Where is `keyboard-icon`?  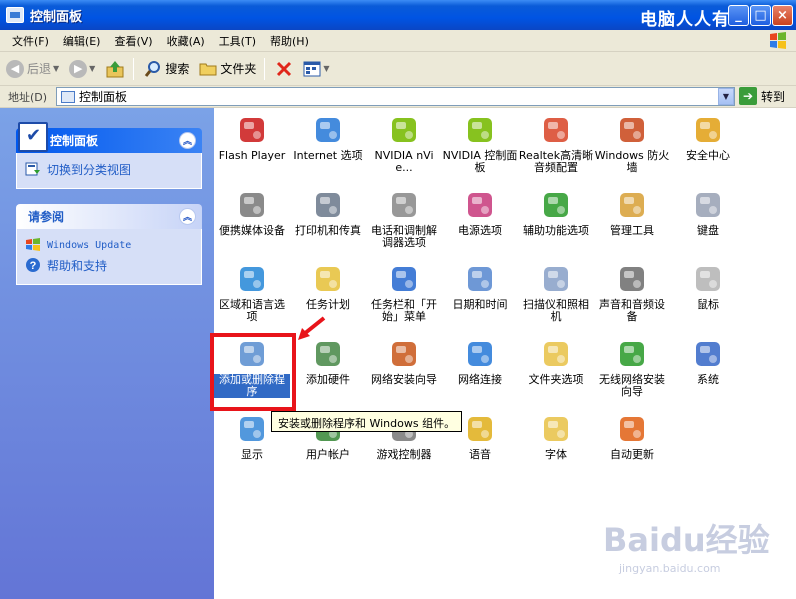 keyboard-icon is located at coordinates (708, 205).